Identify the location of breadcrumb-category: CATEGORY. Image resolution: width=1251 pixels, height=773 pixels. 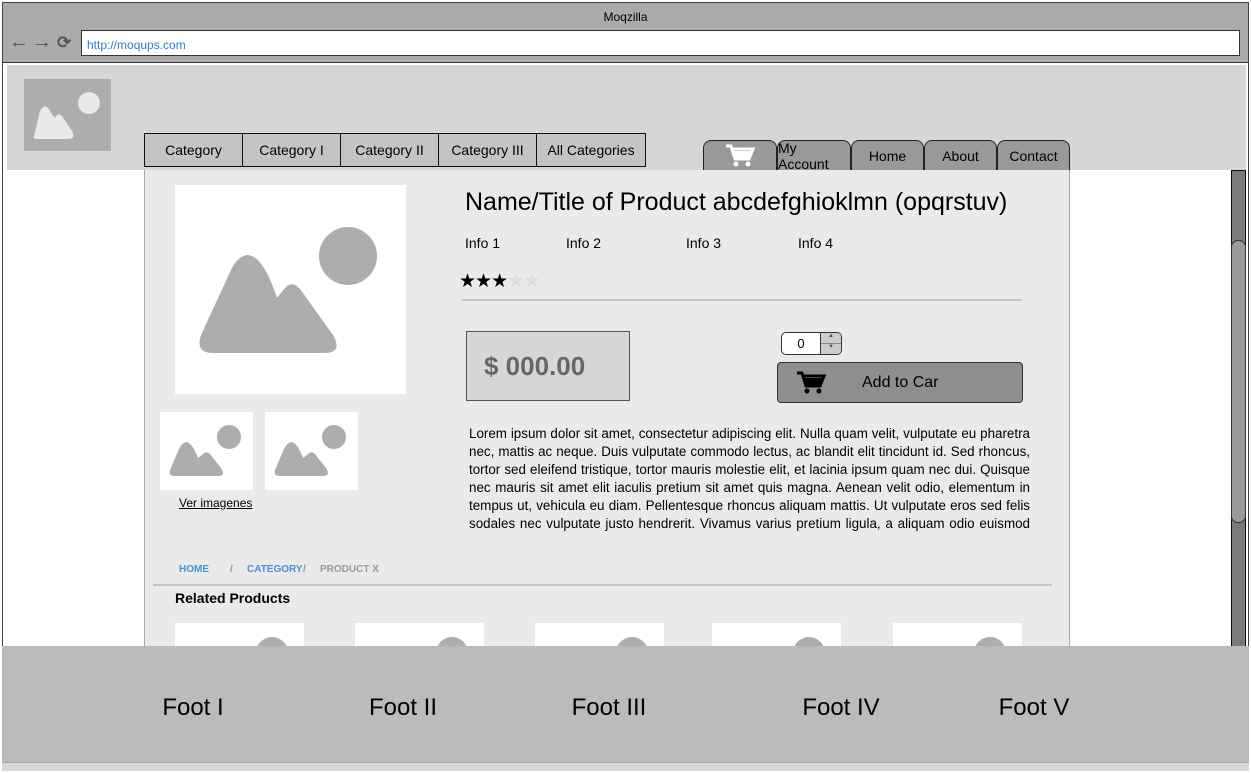
(275, 569).